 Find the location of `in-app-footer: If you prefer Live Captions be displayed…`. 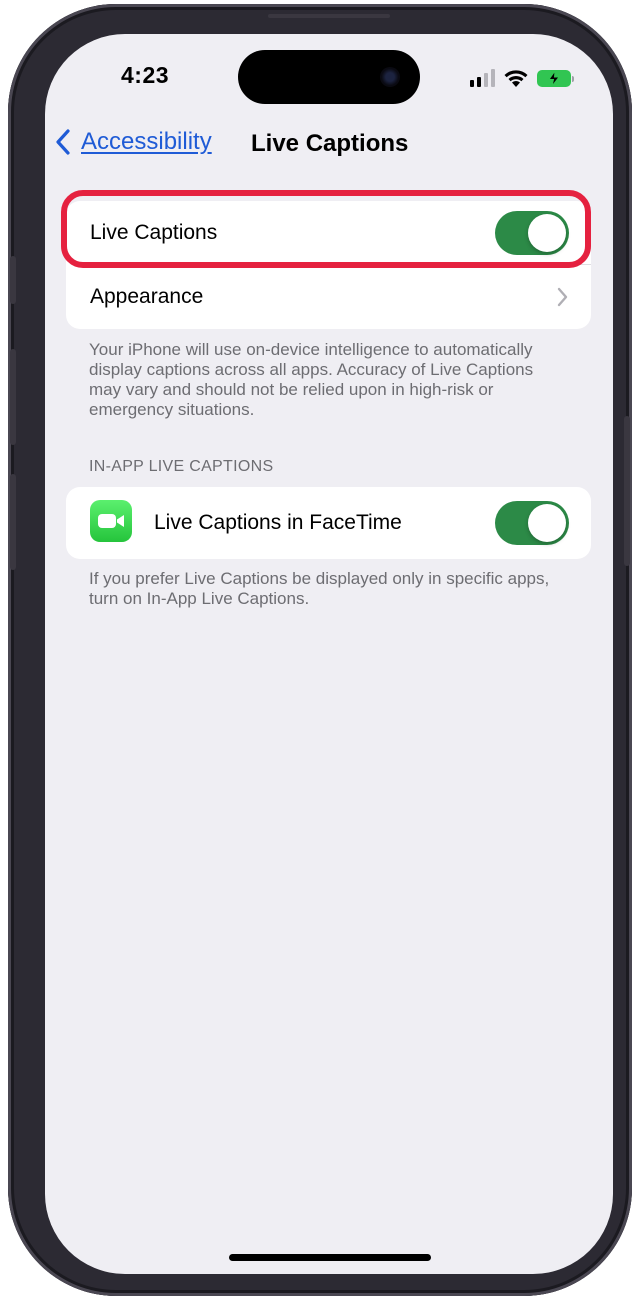

in-app-footer: If you prefer Live Captions be displayed… is located at coordinates (319, 588).